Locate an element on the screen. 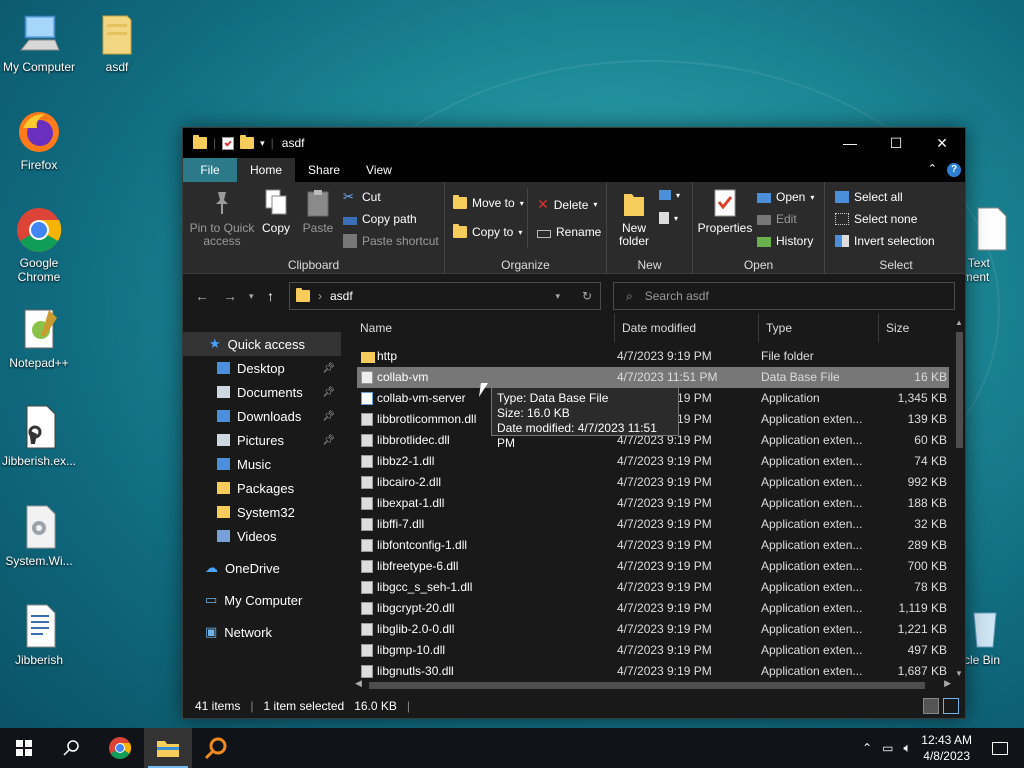  rename-button: Rename is located at coordinates (569, 232).